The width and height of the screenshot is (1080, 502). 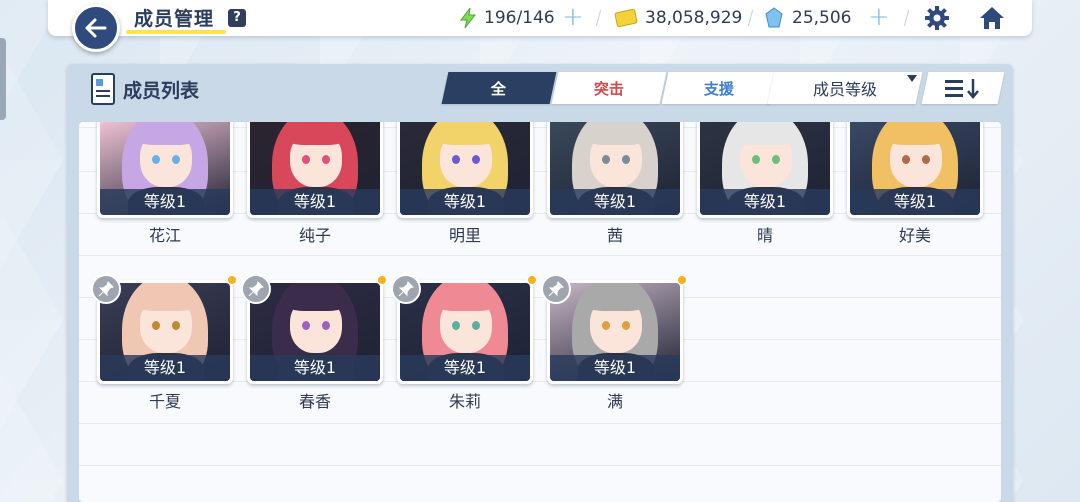 What do you see at coordinates (914, 235) in the screenshot?
I see `member-name: 好美` at bounding box center [914, 235].